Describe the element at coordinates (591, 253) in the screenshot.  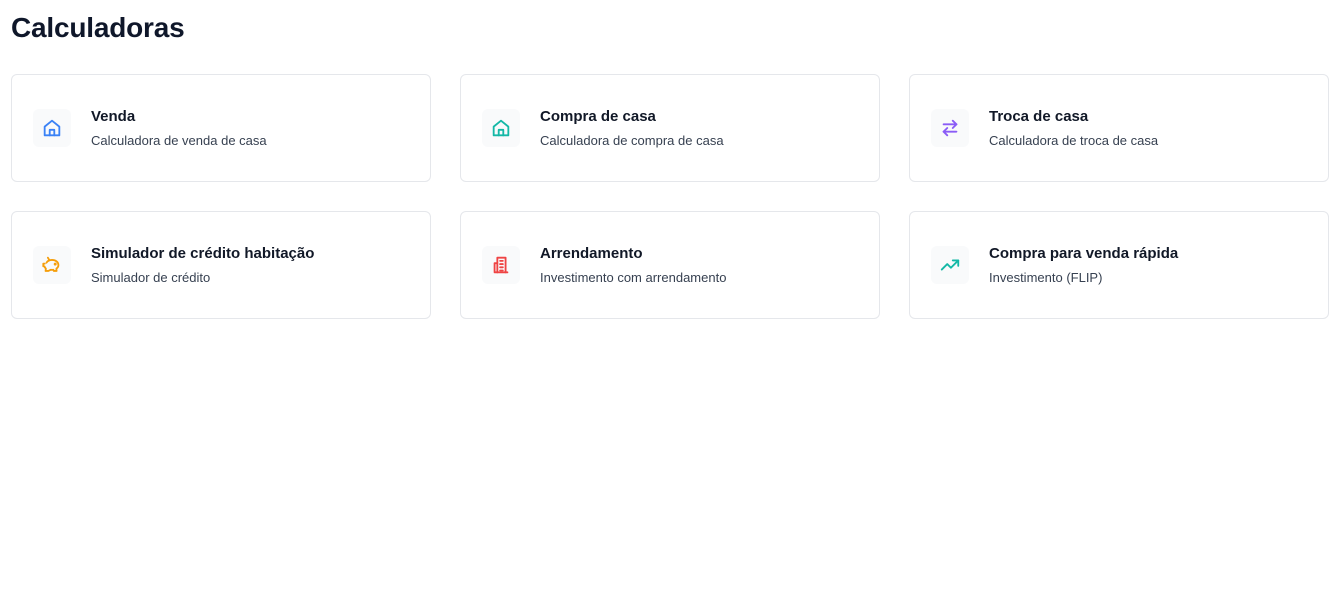
I see `card-title: Arrendamento` at that location.